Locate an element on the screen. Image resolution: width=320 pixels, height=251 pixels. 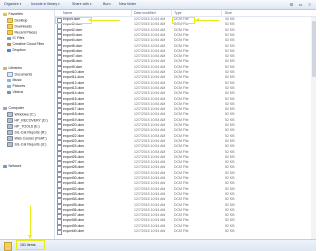
include-in-library-label: Include in library is located at coordinates (44, 4).